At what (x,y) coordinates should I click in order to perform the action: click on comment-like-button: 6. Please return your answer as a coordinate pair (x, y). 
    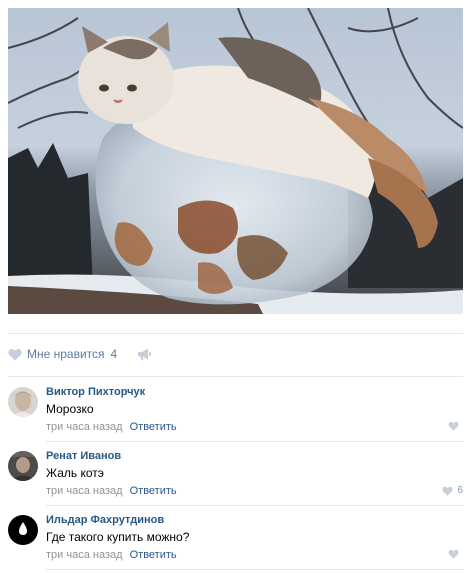
    Looking at the image, I should click on (452, 490).